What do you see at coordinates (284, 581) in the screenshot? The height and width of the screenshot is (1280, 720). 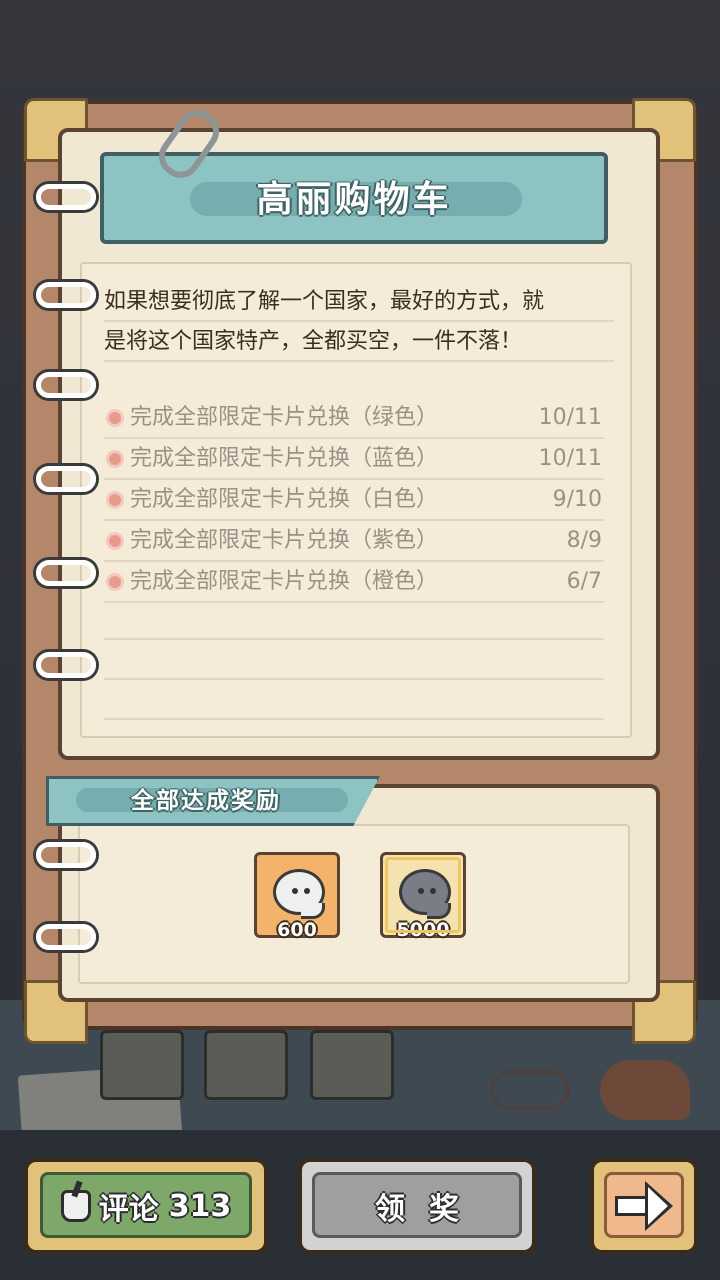 I see `task-label: 完成全部限定卡片兑换（橙色）` at bounding box center [284, 581].